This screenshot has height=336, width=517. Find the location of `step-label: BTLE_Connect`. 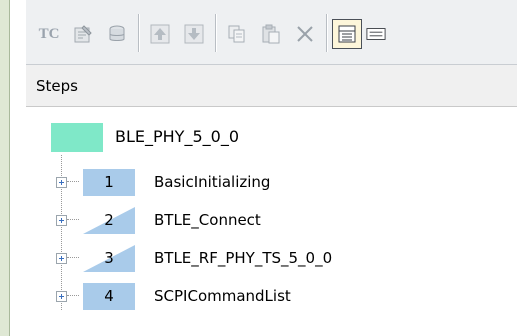

step-label: BTLE_Connect is located at coordinates (207, 220).